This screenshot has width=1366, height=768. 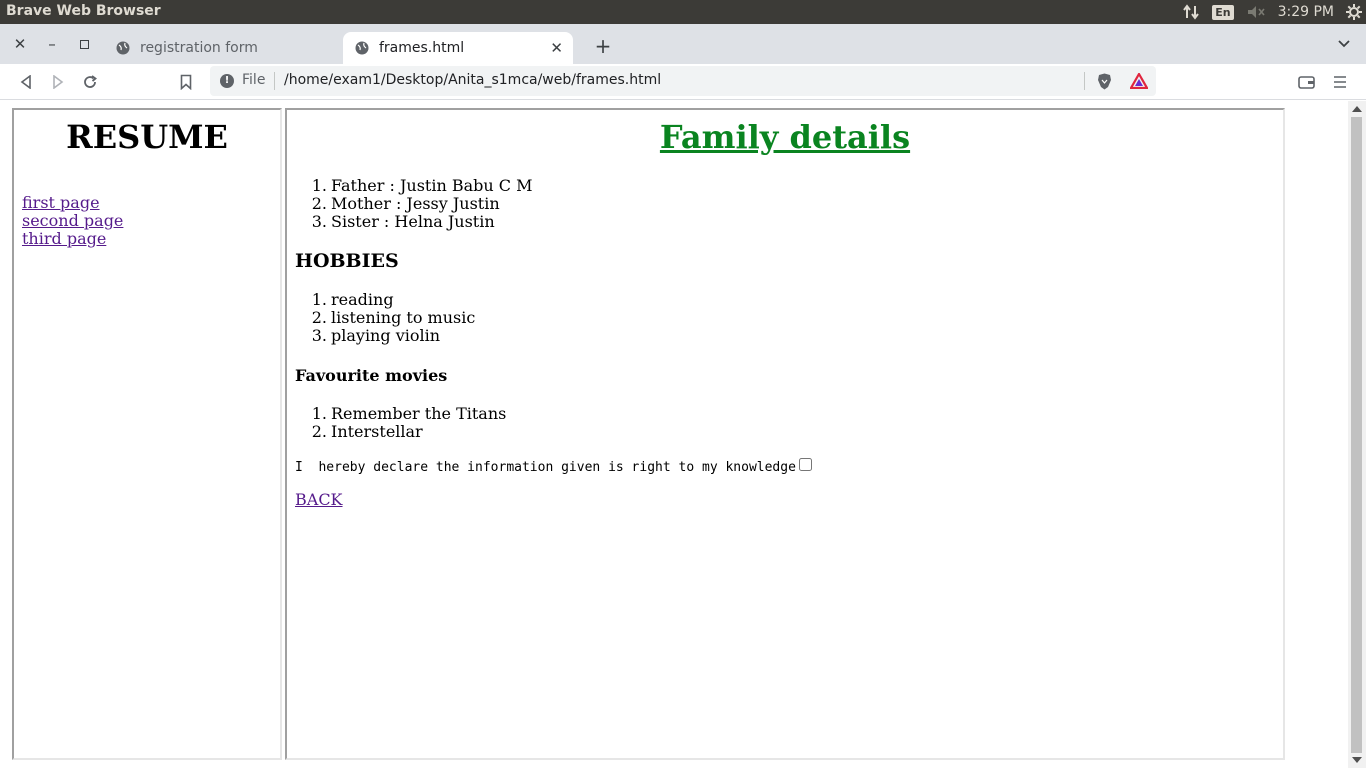 I want to click on network-icon, so click(x=1191, y=12).